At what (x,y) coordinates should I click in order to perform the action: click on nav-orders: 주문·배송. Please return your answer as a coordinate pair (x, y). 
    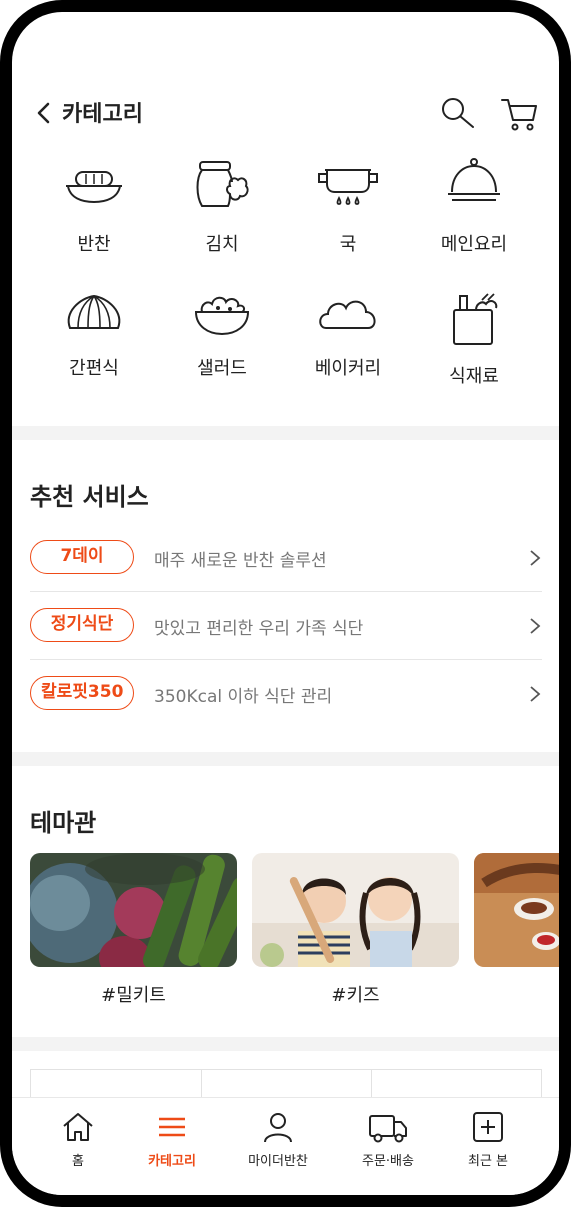
    Looking at the image, I should click on (388, 1139).